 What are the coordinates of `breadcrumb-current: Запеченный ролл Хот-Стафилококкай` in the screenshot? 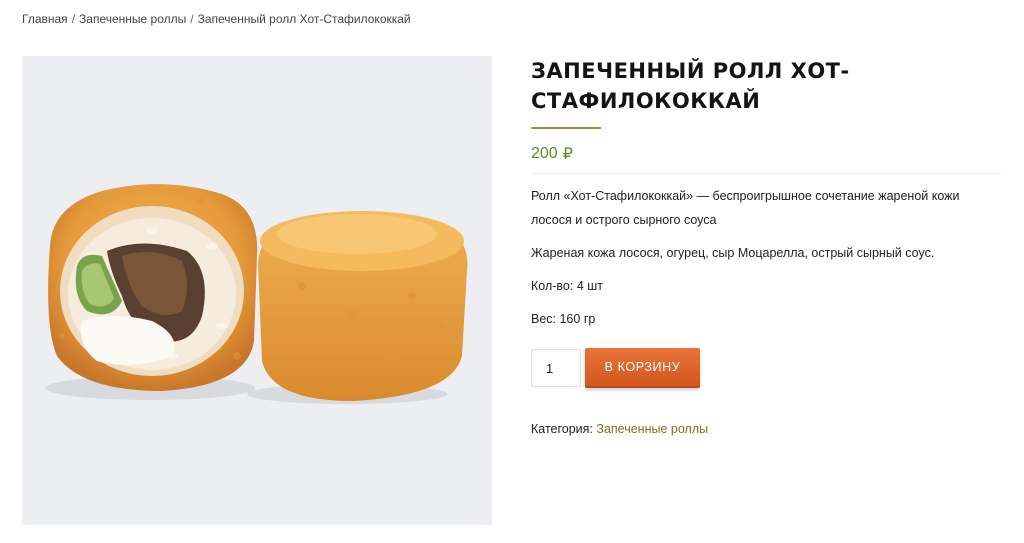 It's located at (304, 19).